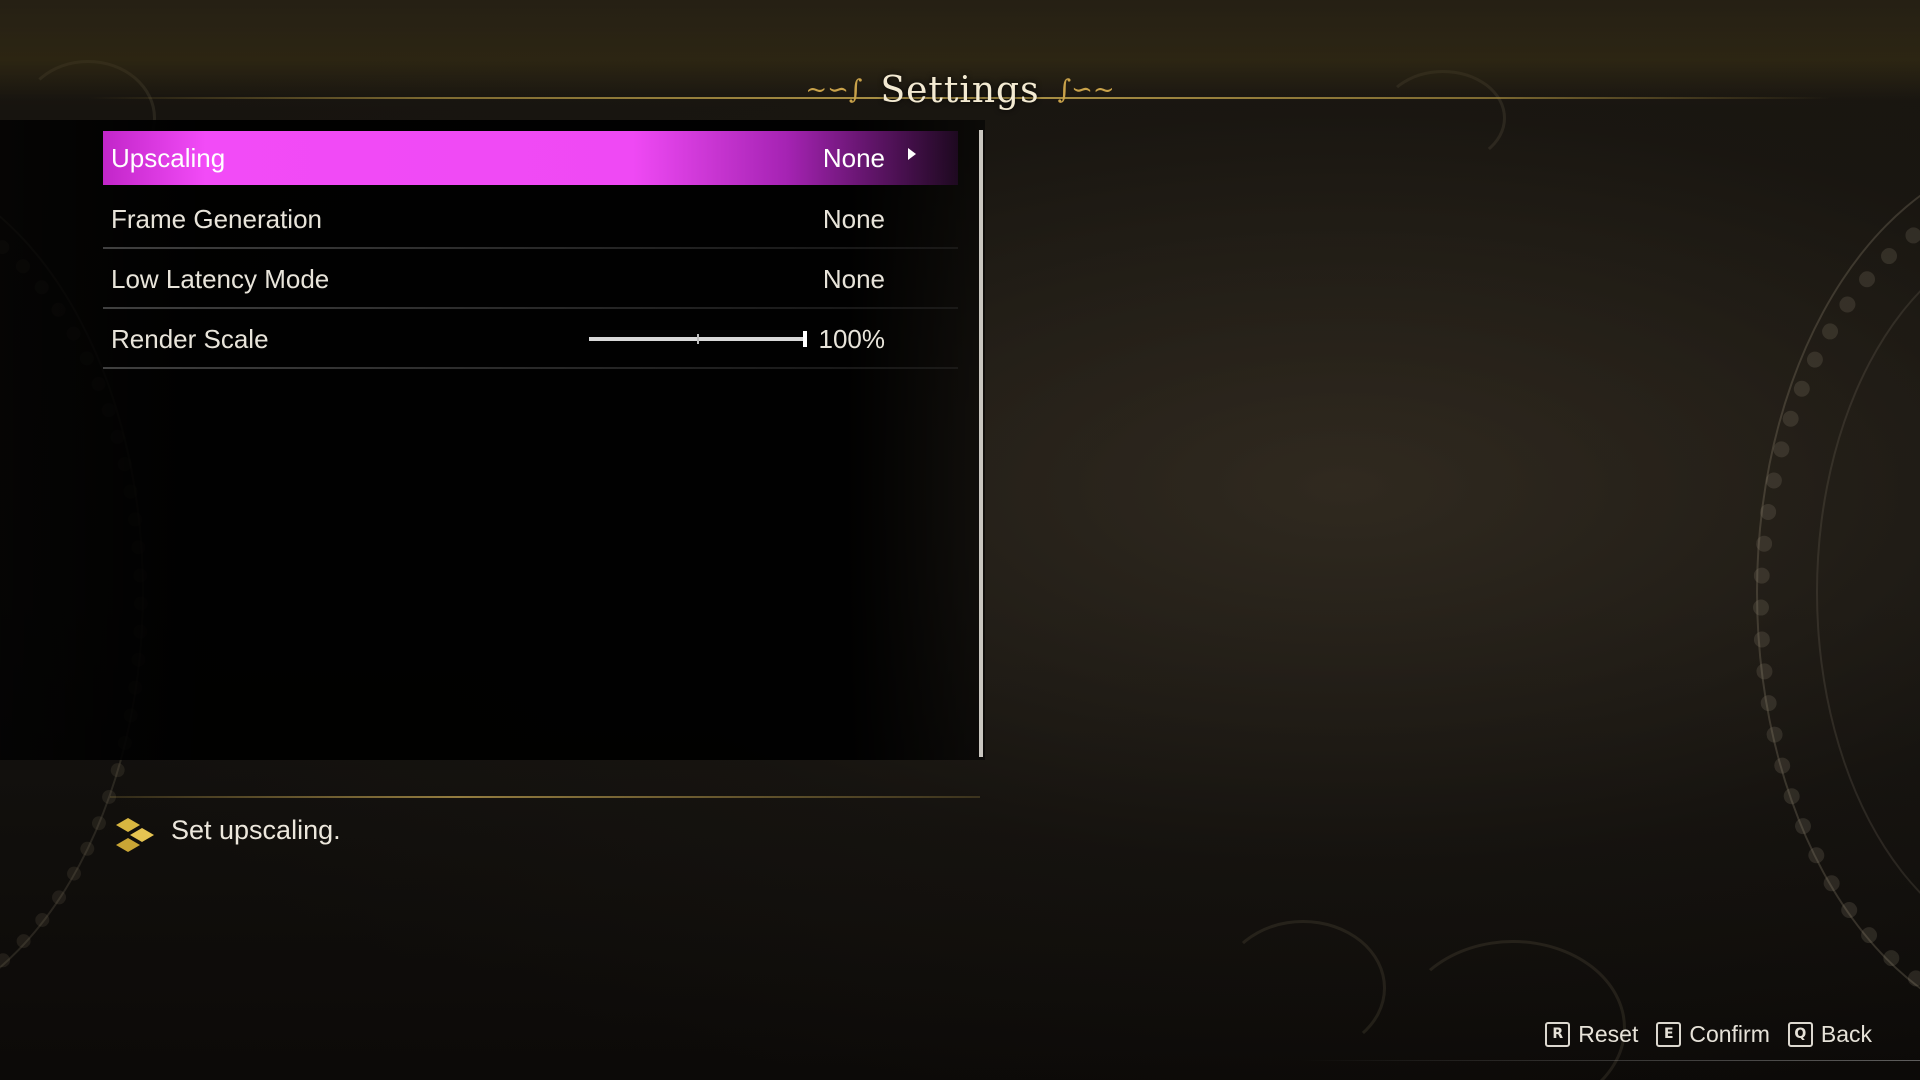 This screenshot has height=1080, width=1920. What do you see at coordinates (981, 443) in the screenshot?
I see `panel-scrollbar` at bounding box center [981, 443].